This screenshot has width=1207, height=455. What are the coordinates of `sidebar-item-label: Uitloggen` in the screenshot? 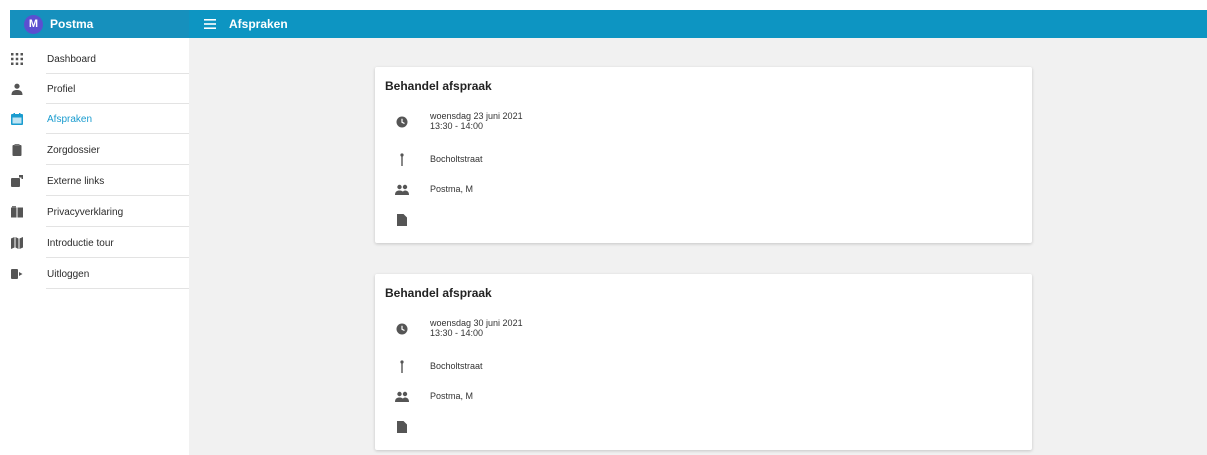 It's located at (68, 274).